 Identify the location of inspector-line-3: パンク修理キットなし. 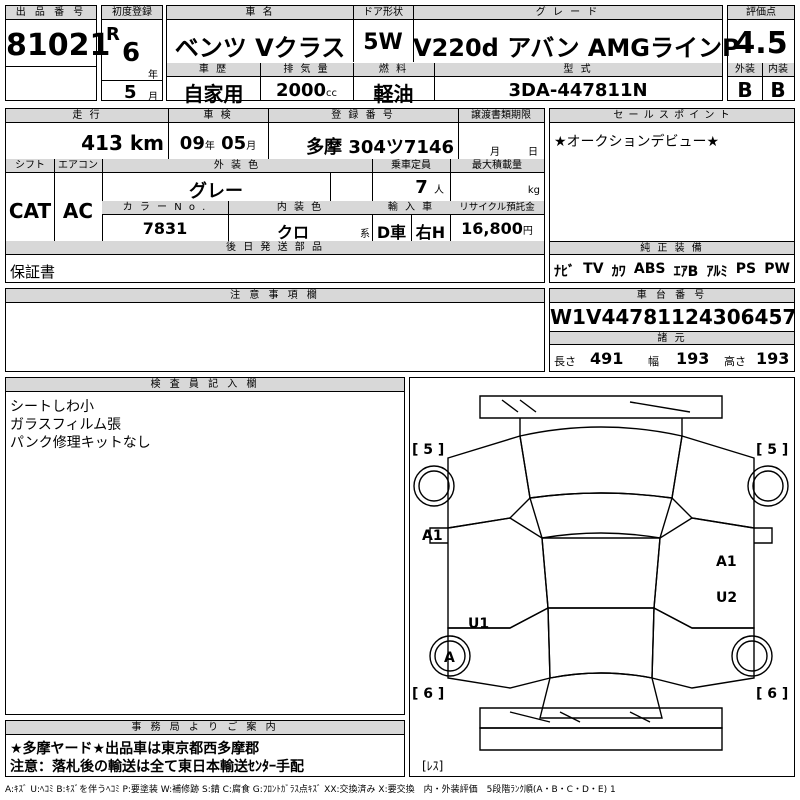
(80, 443).